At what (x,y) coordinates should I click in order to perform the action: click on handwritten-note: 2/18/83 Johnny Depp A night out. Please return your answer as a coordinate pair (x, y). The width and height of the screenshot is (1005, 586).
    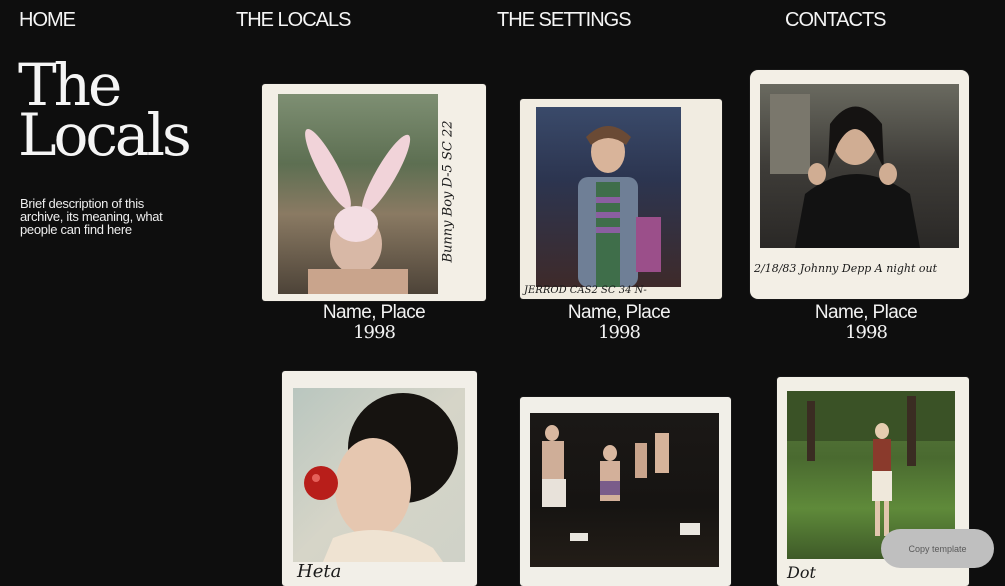
    Looking at the image, I should click on (846, 268).